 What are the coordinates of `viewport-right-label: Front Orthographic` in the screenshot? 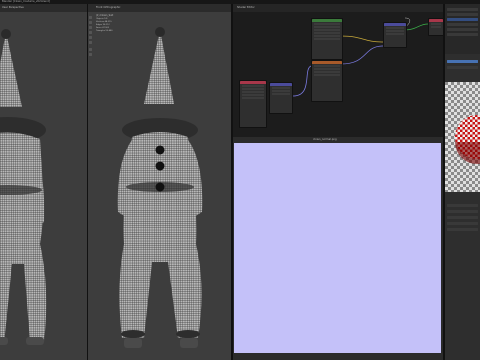 It's located at (108, 7).